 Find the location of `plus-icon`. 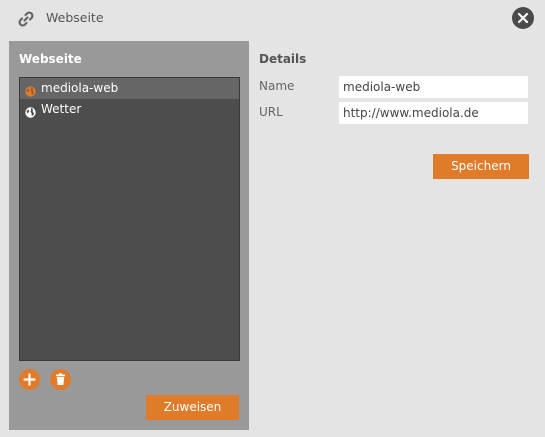

plus-icon is located at coordinates (29, 379).